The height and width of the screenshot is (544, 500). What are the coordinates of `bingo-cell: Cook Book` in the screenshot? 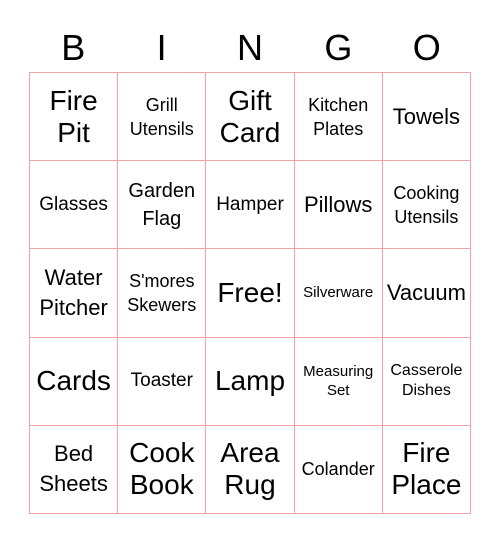 It's located at (162, 469).